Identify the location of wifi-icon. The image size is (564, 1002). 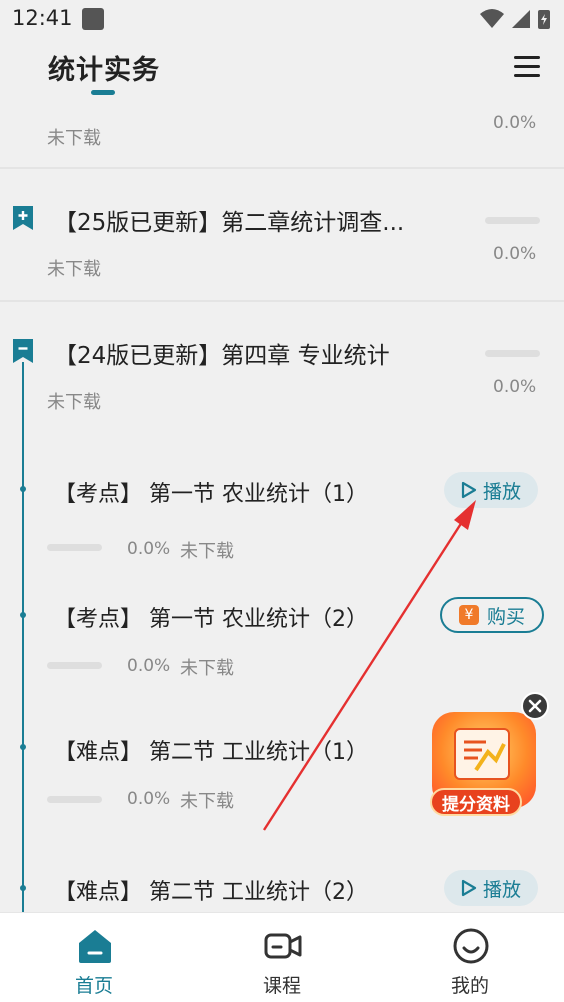
(492, 18).